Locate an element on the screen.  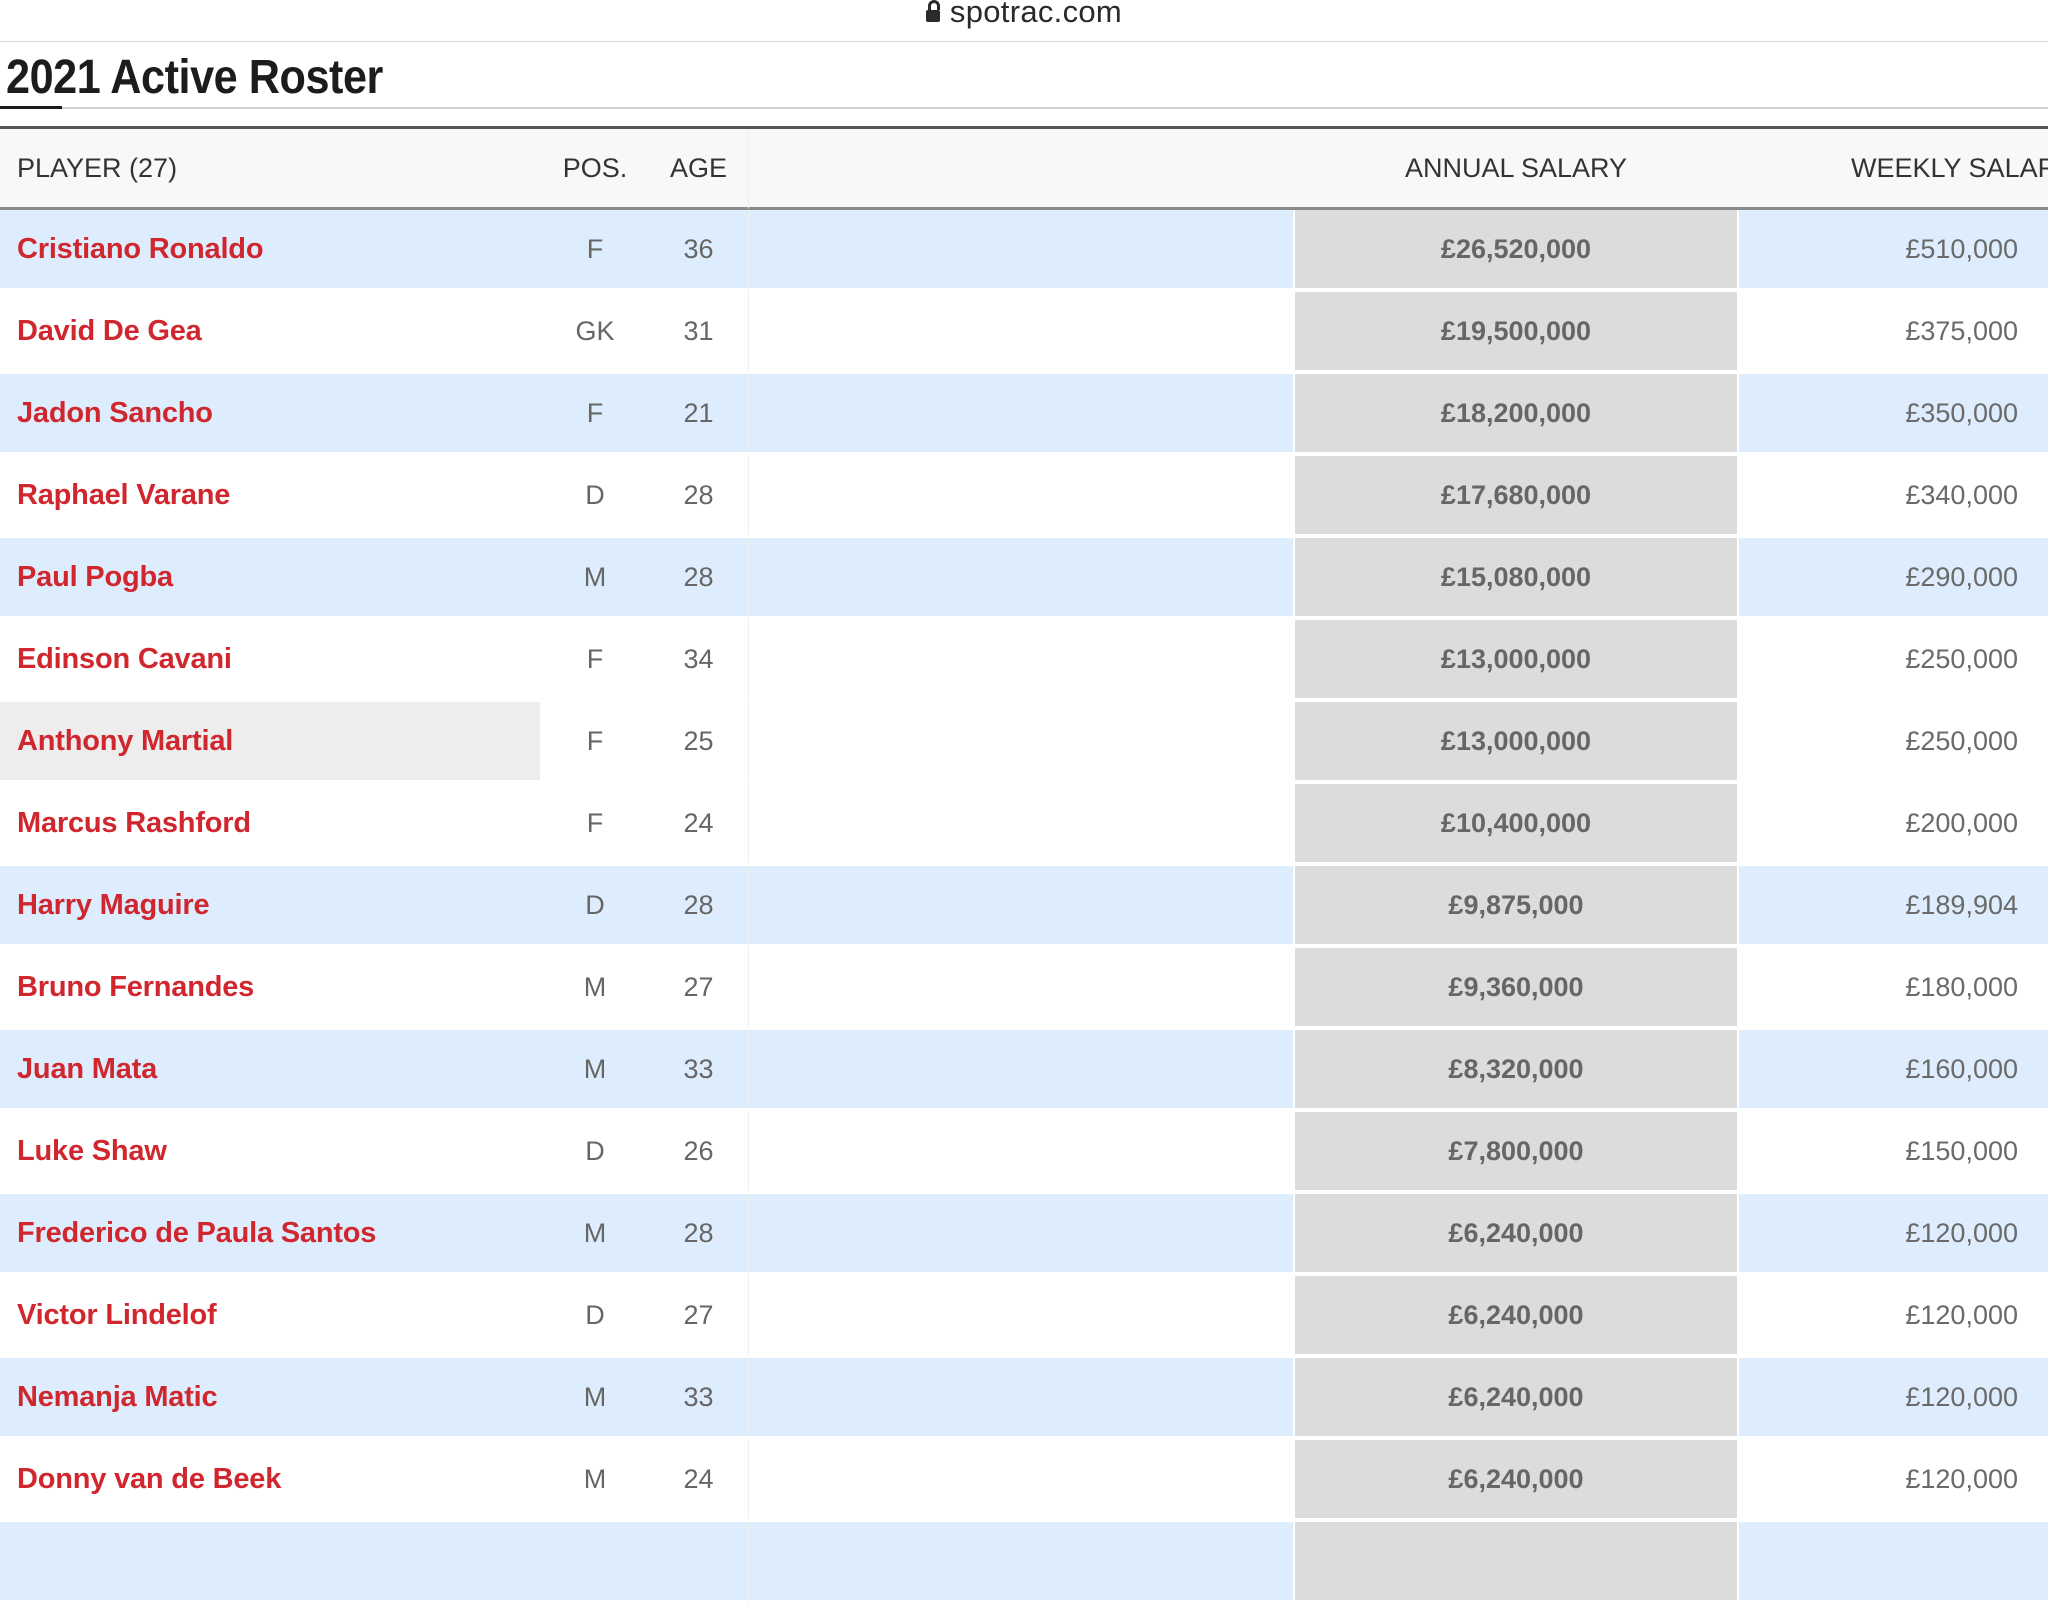
player-cell: Frederico de Paula Santos is located at coordinates (270, 1235).